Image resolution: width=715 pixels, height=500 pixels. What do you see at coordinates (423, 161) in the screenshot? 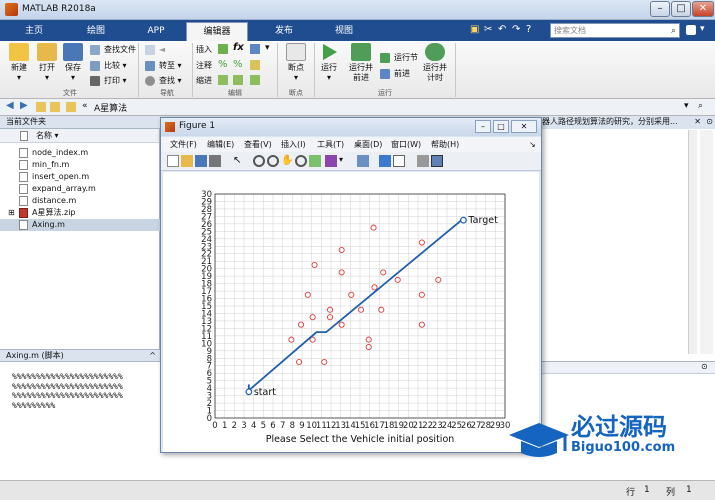
I see `hide-plot-tools-icon` at bounding box center [423, 161].